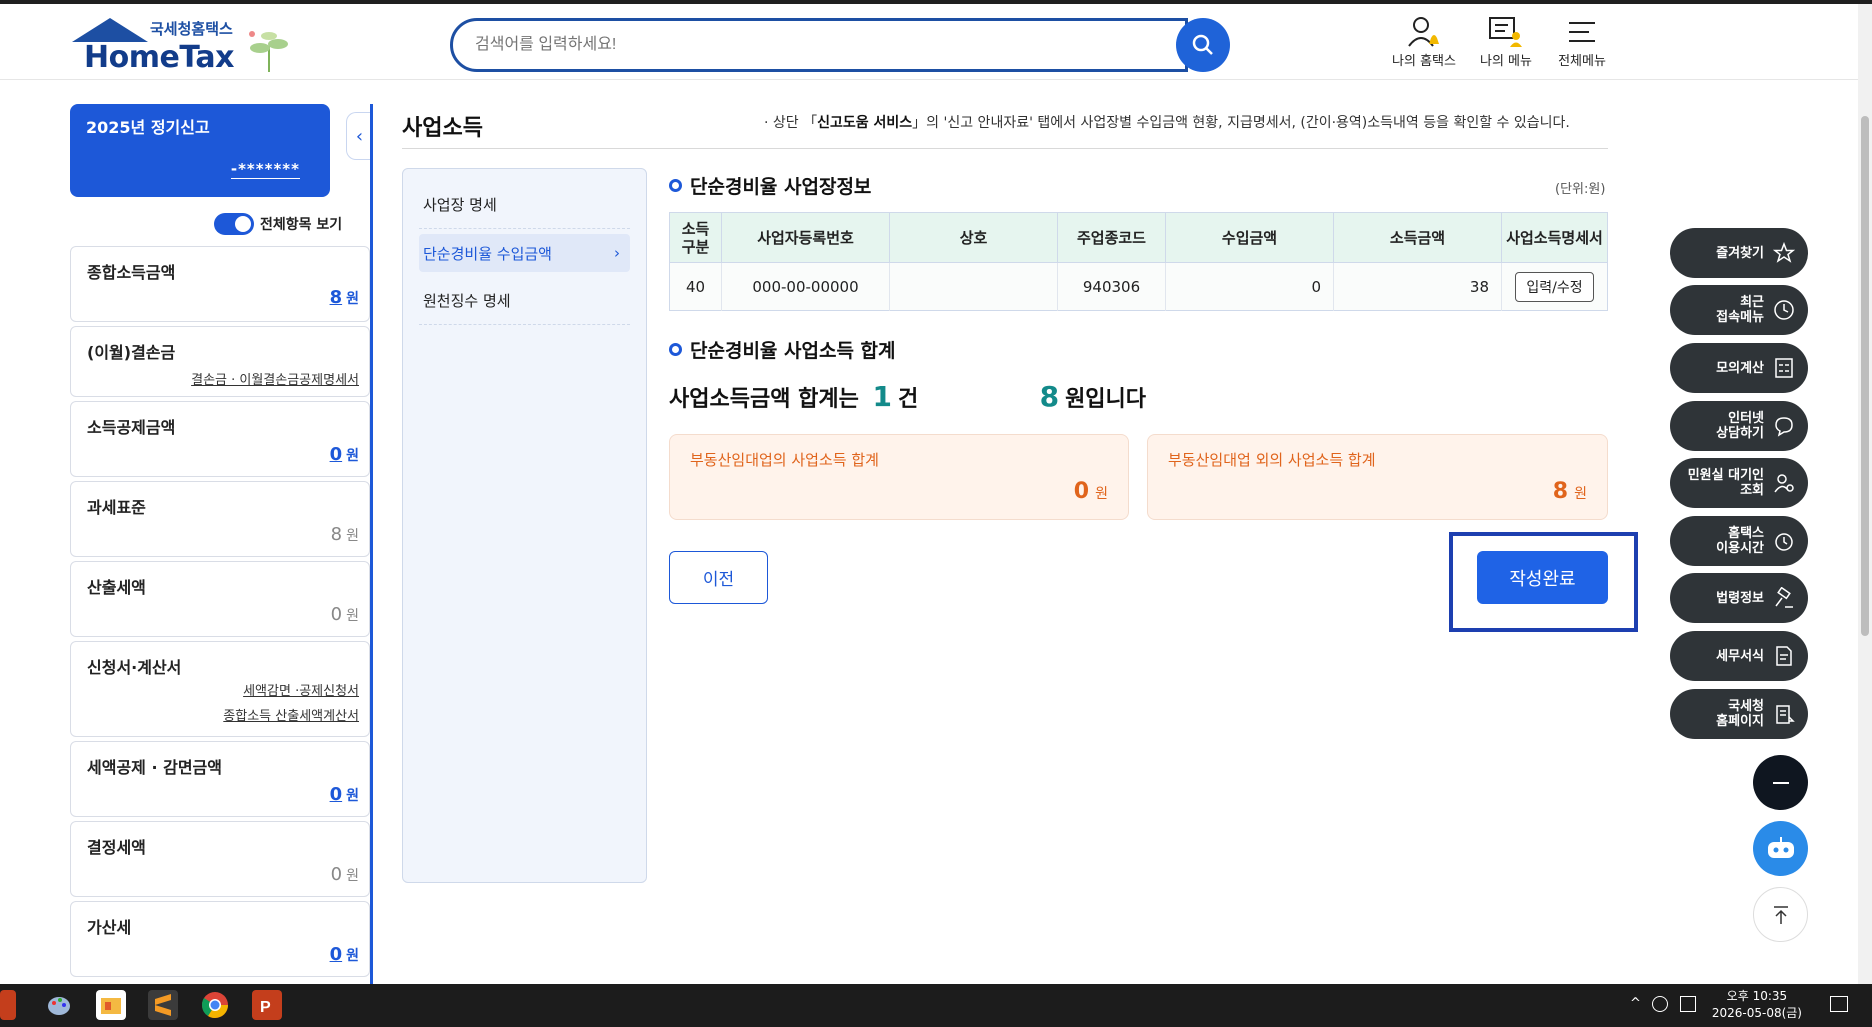 The image size is (1872, 1027). I want to click on minus-icon, so click(1780, 782).